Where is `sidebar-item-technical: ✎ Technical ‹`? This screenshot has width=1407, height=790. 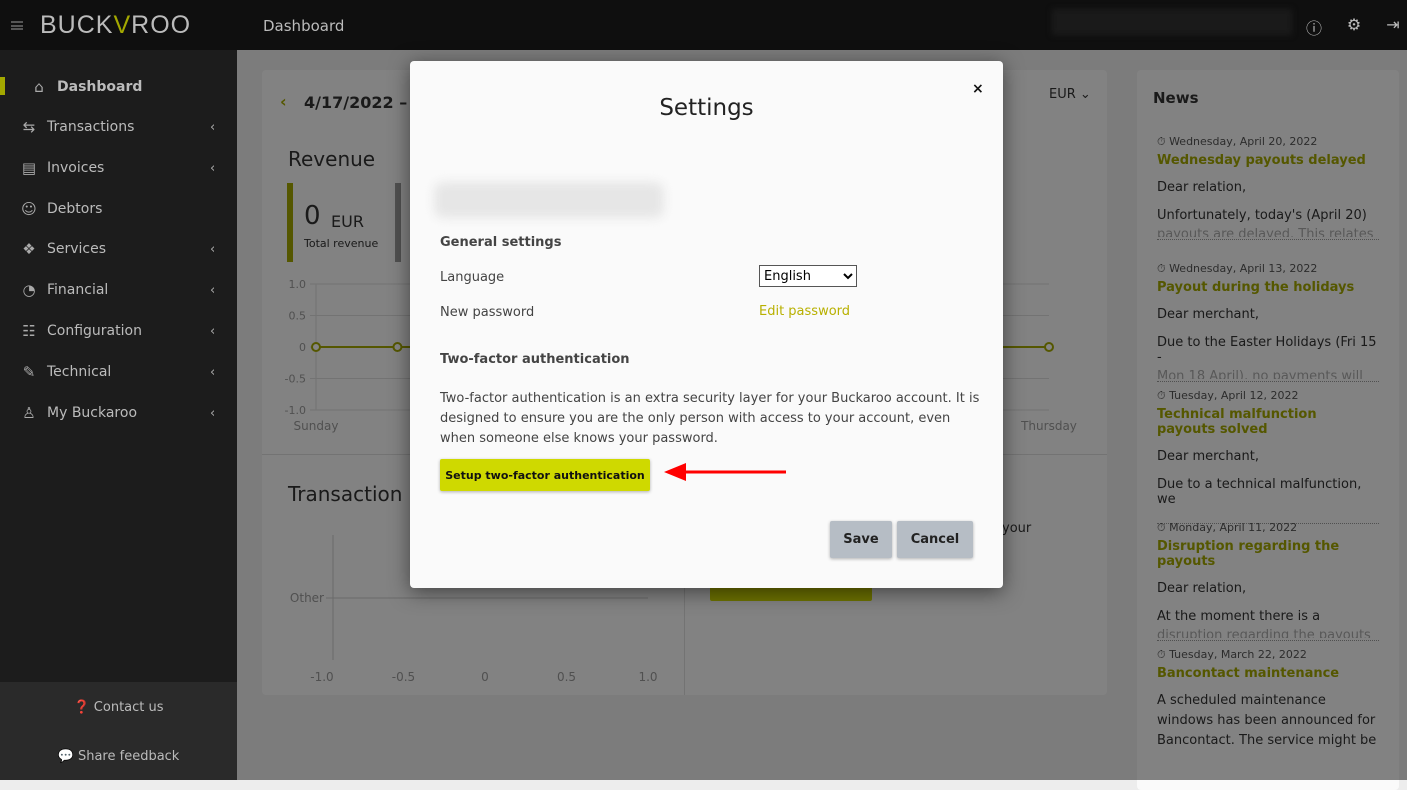 sidebar-item-technical: ✎ Technical ‹ is located at coordinates (118, 372).